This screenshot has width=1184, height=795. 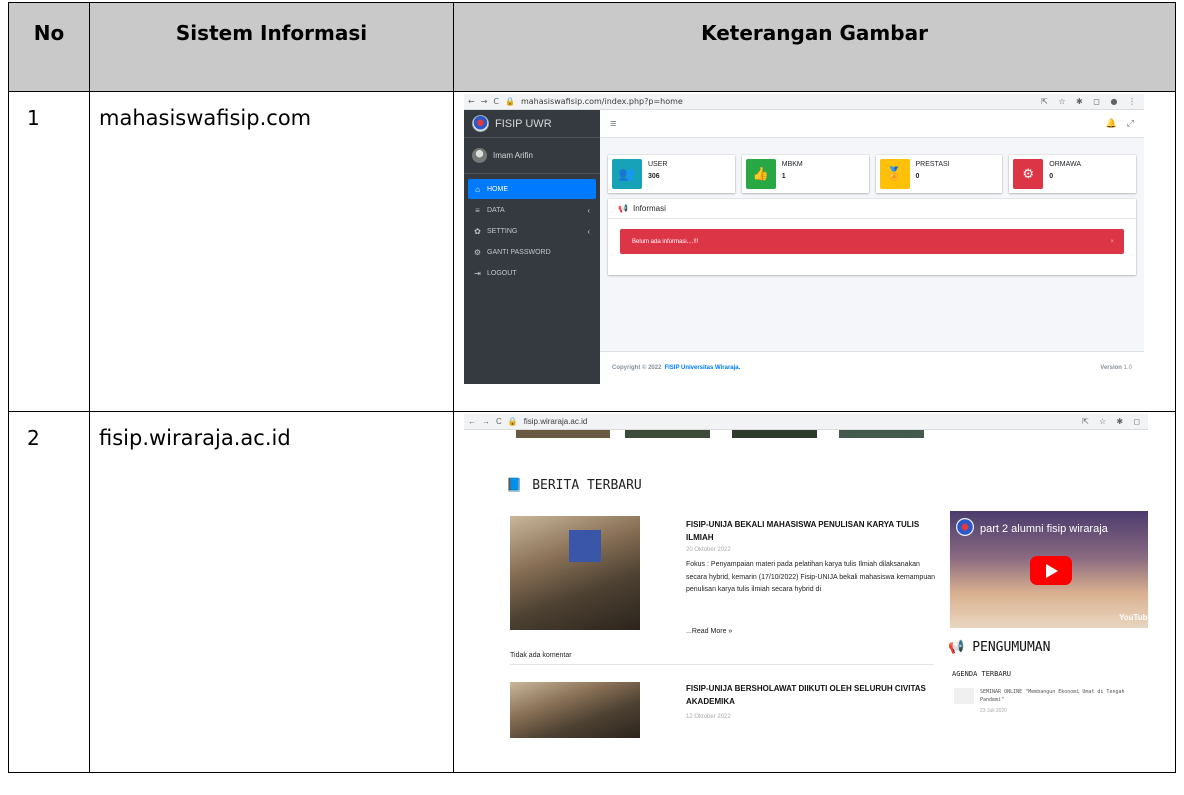 I want to click on gear-icon: ⚙, so click(x=477, y=252).